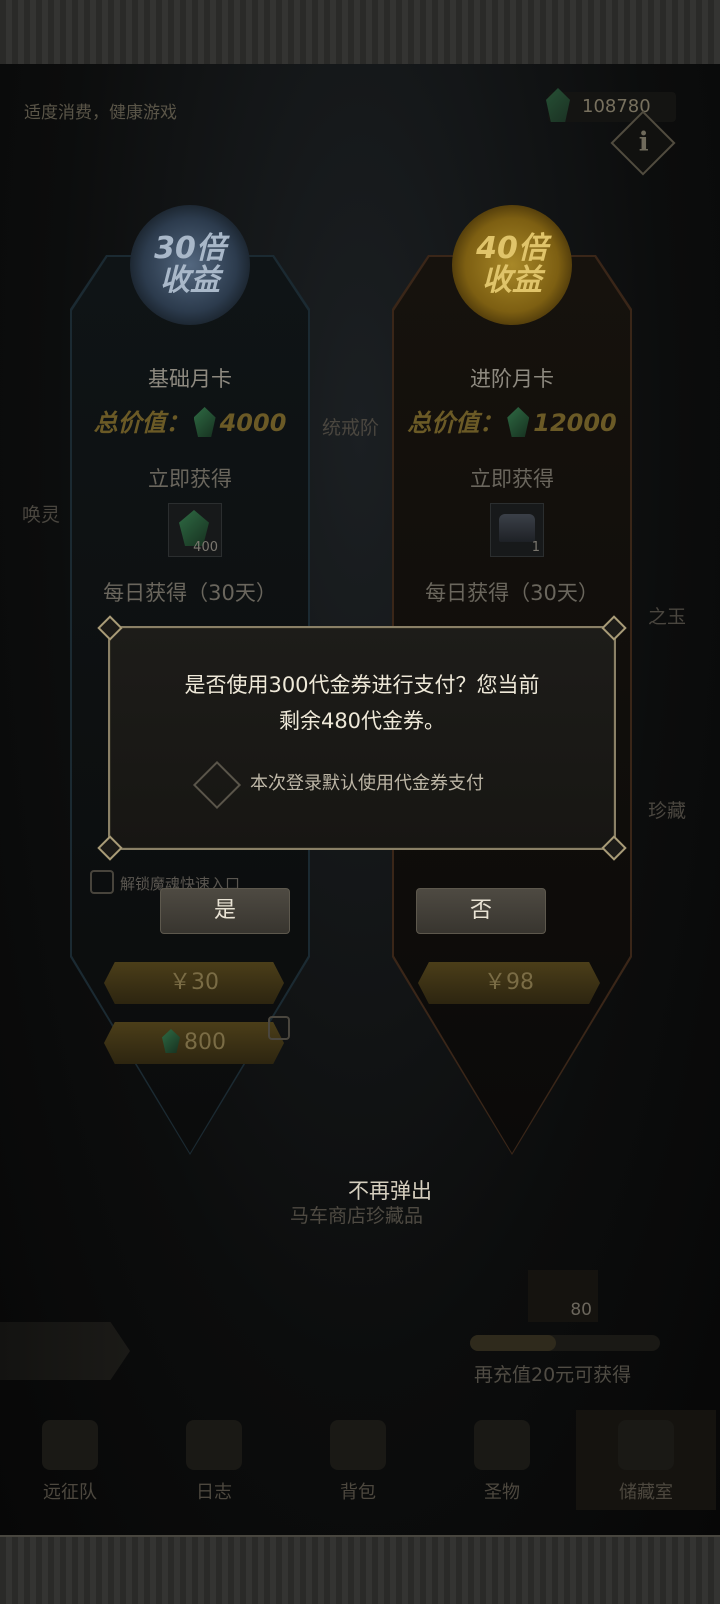 This screenshot has height=1604, width=720. What do you see at coordinates (253, 423) in the screenshot?
I see `total-amount: 4000` at bounding box center [253, 423].